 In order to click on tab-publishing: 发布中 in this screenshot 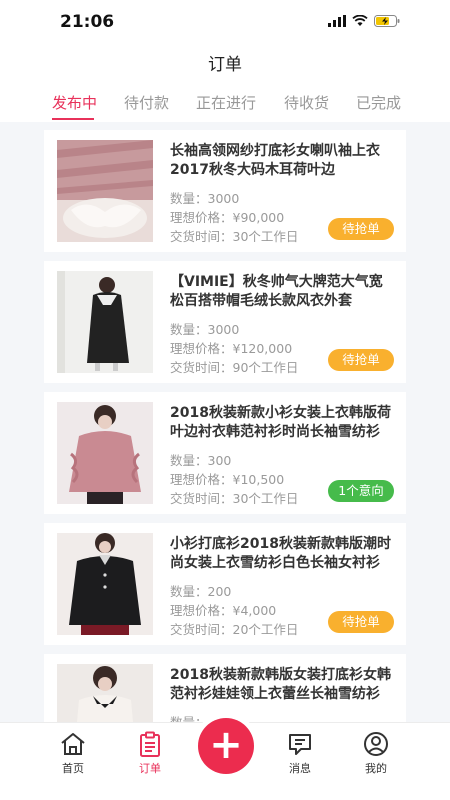, I will do `click(74, 102)`.